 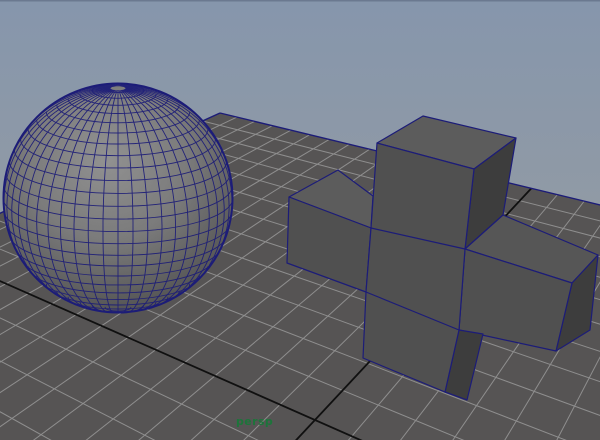 I want to click on camera-label: persp, so click(x=255, y=421).